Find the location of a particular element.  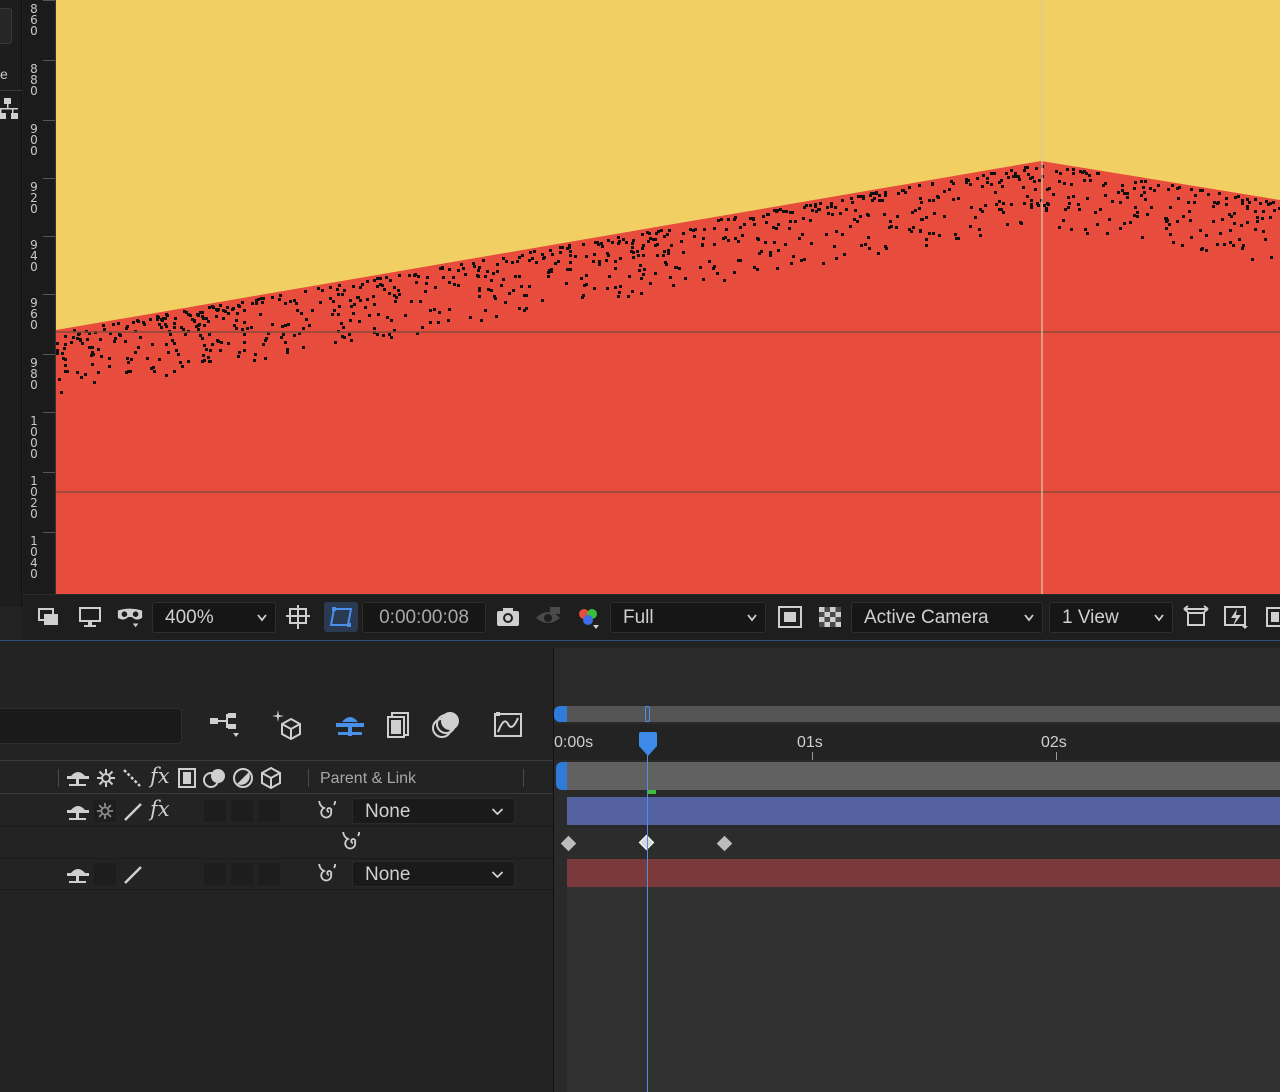

current-time-indicator-head is located at coordinates (648, 745).